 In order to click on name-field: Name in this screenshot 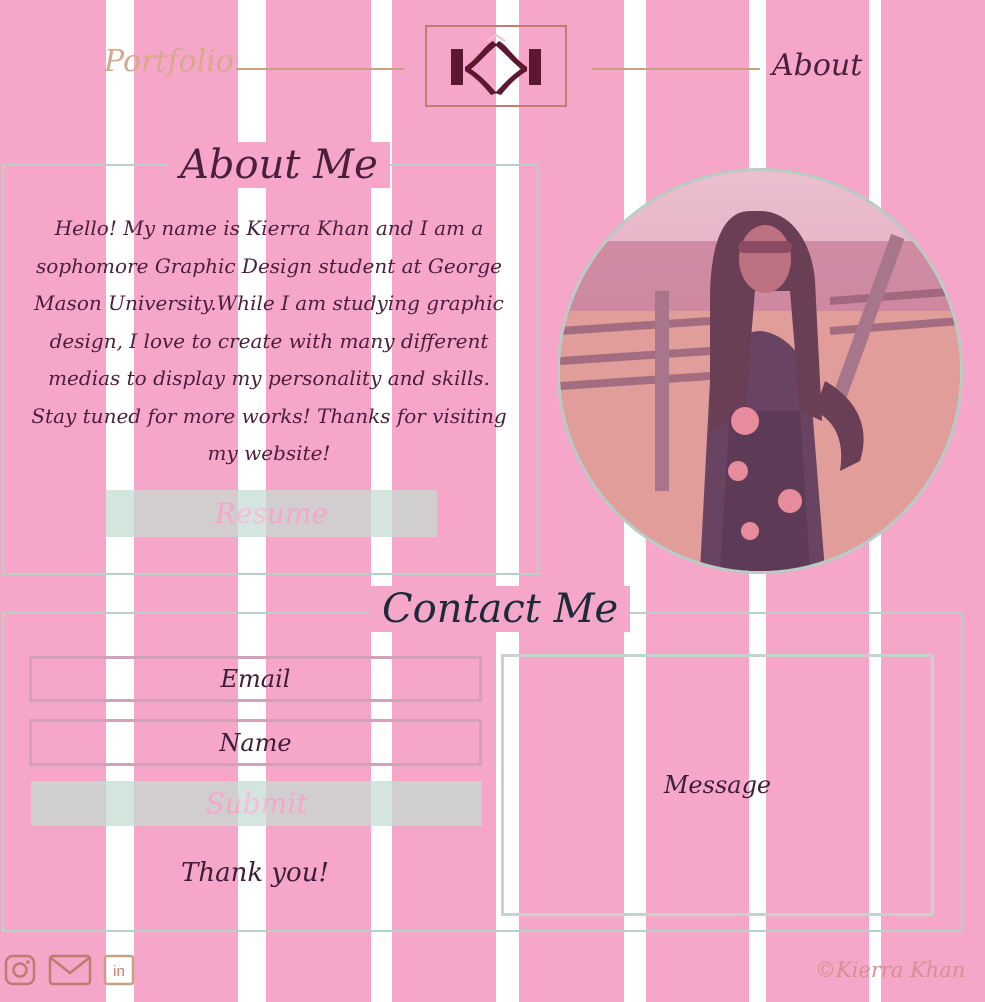, I will do `click(255, 742)`.